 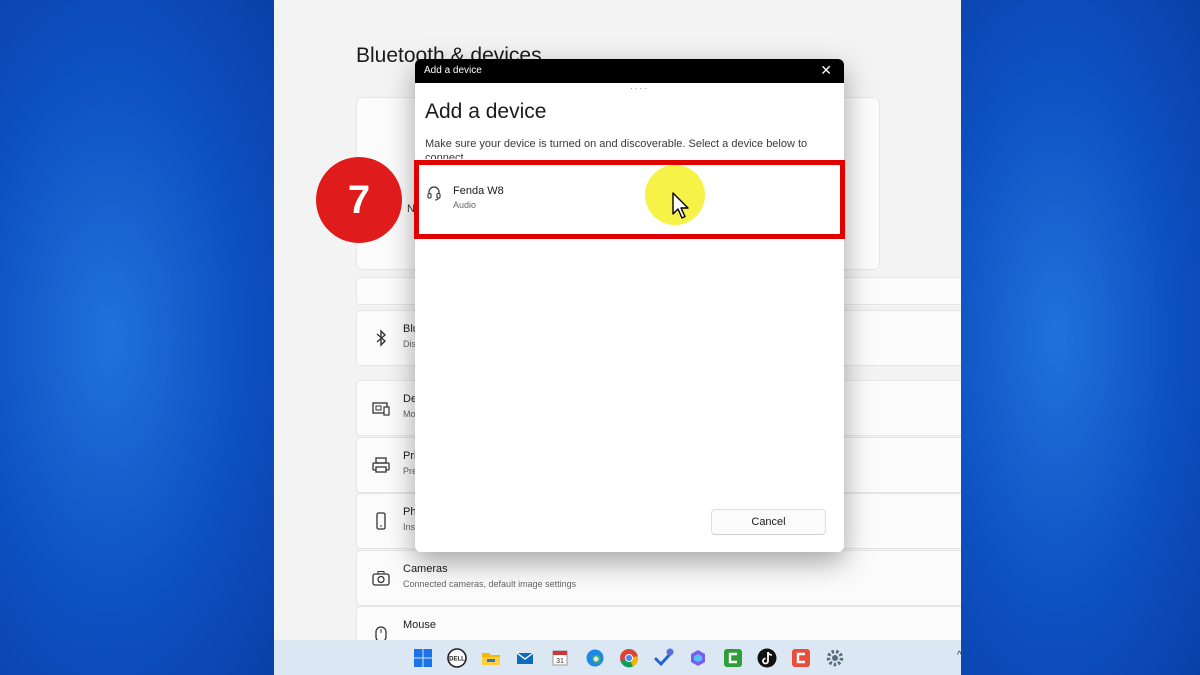 I want to click on mouse-icon, so click(x=381, y=633).